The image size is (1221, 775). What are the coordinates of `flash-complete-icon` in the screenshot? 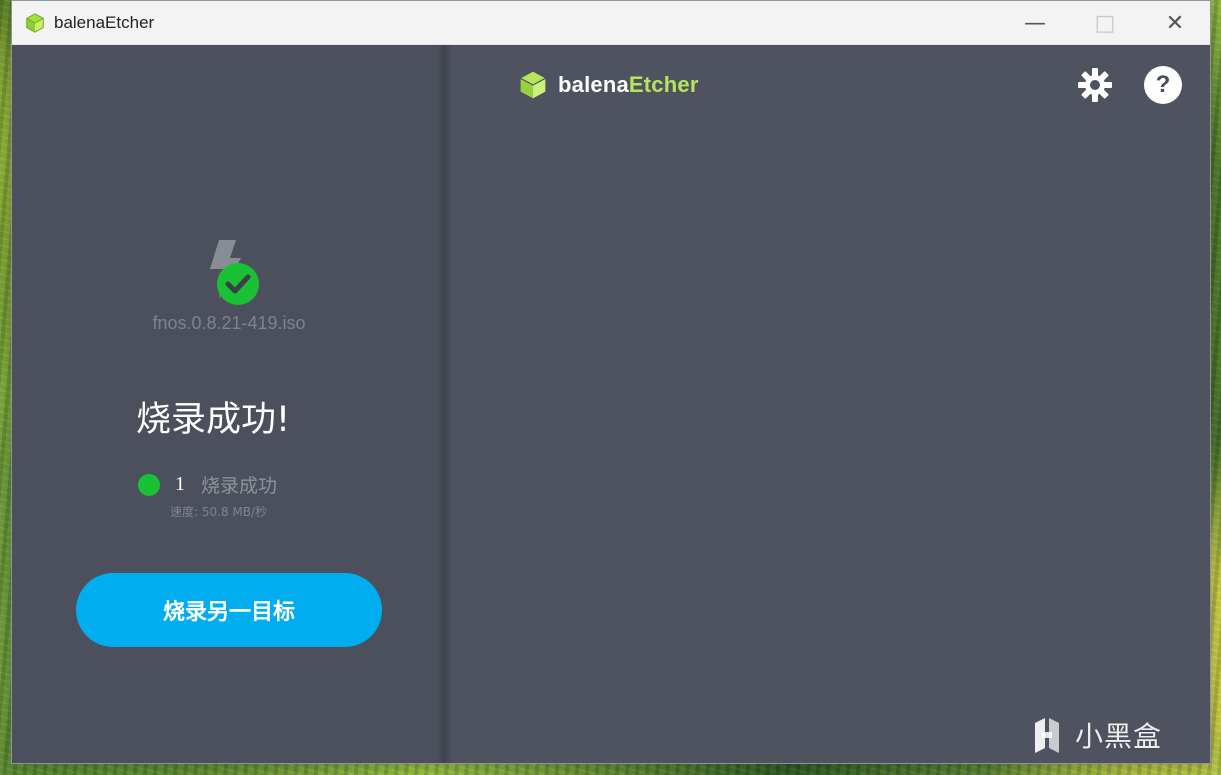 It's located at (234, 272).